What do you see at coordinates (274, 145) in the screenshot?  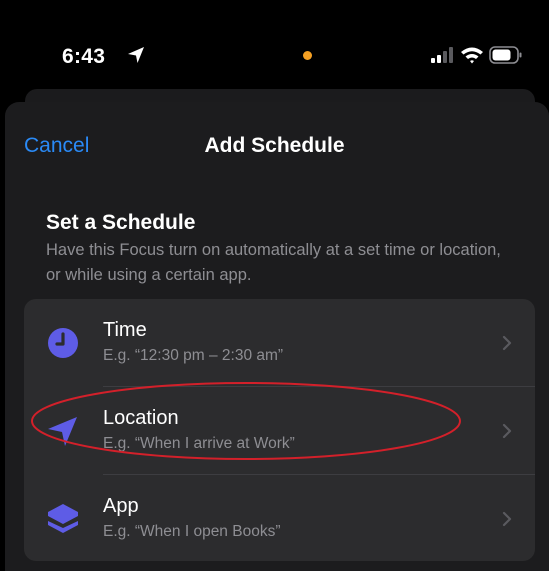 I see `page-title: Add Schedule` at bounding box center [274, 145].